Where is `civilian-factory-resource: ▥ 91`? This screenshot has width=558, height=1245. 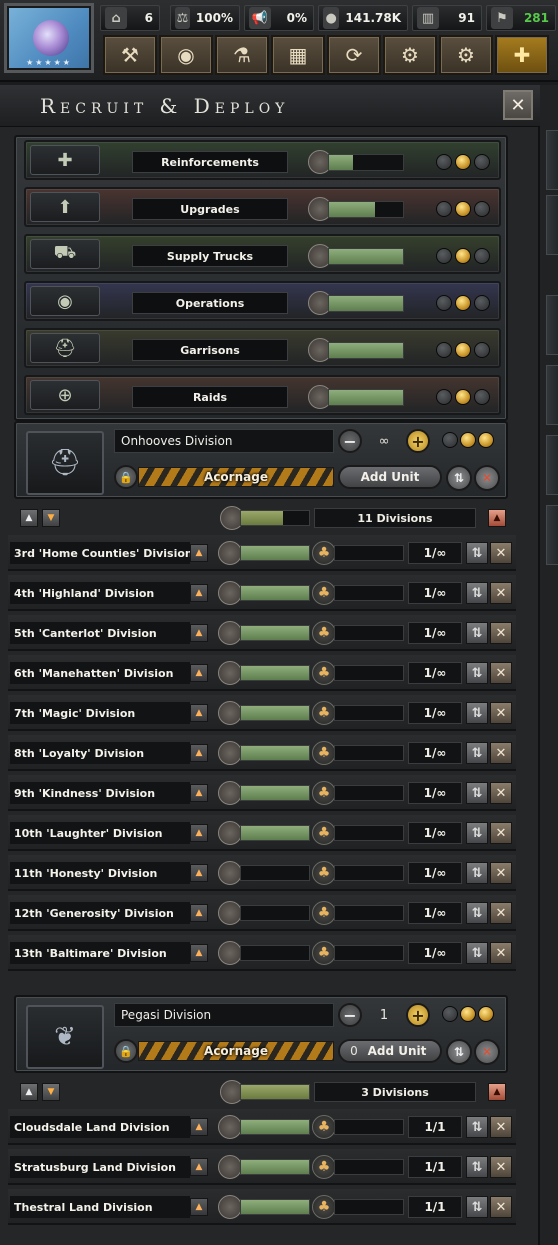
civilian-factory-resource: ▥ 91 is located at coordinates (447, 18).